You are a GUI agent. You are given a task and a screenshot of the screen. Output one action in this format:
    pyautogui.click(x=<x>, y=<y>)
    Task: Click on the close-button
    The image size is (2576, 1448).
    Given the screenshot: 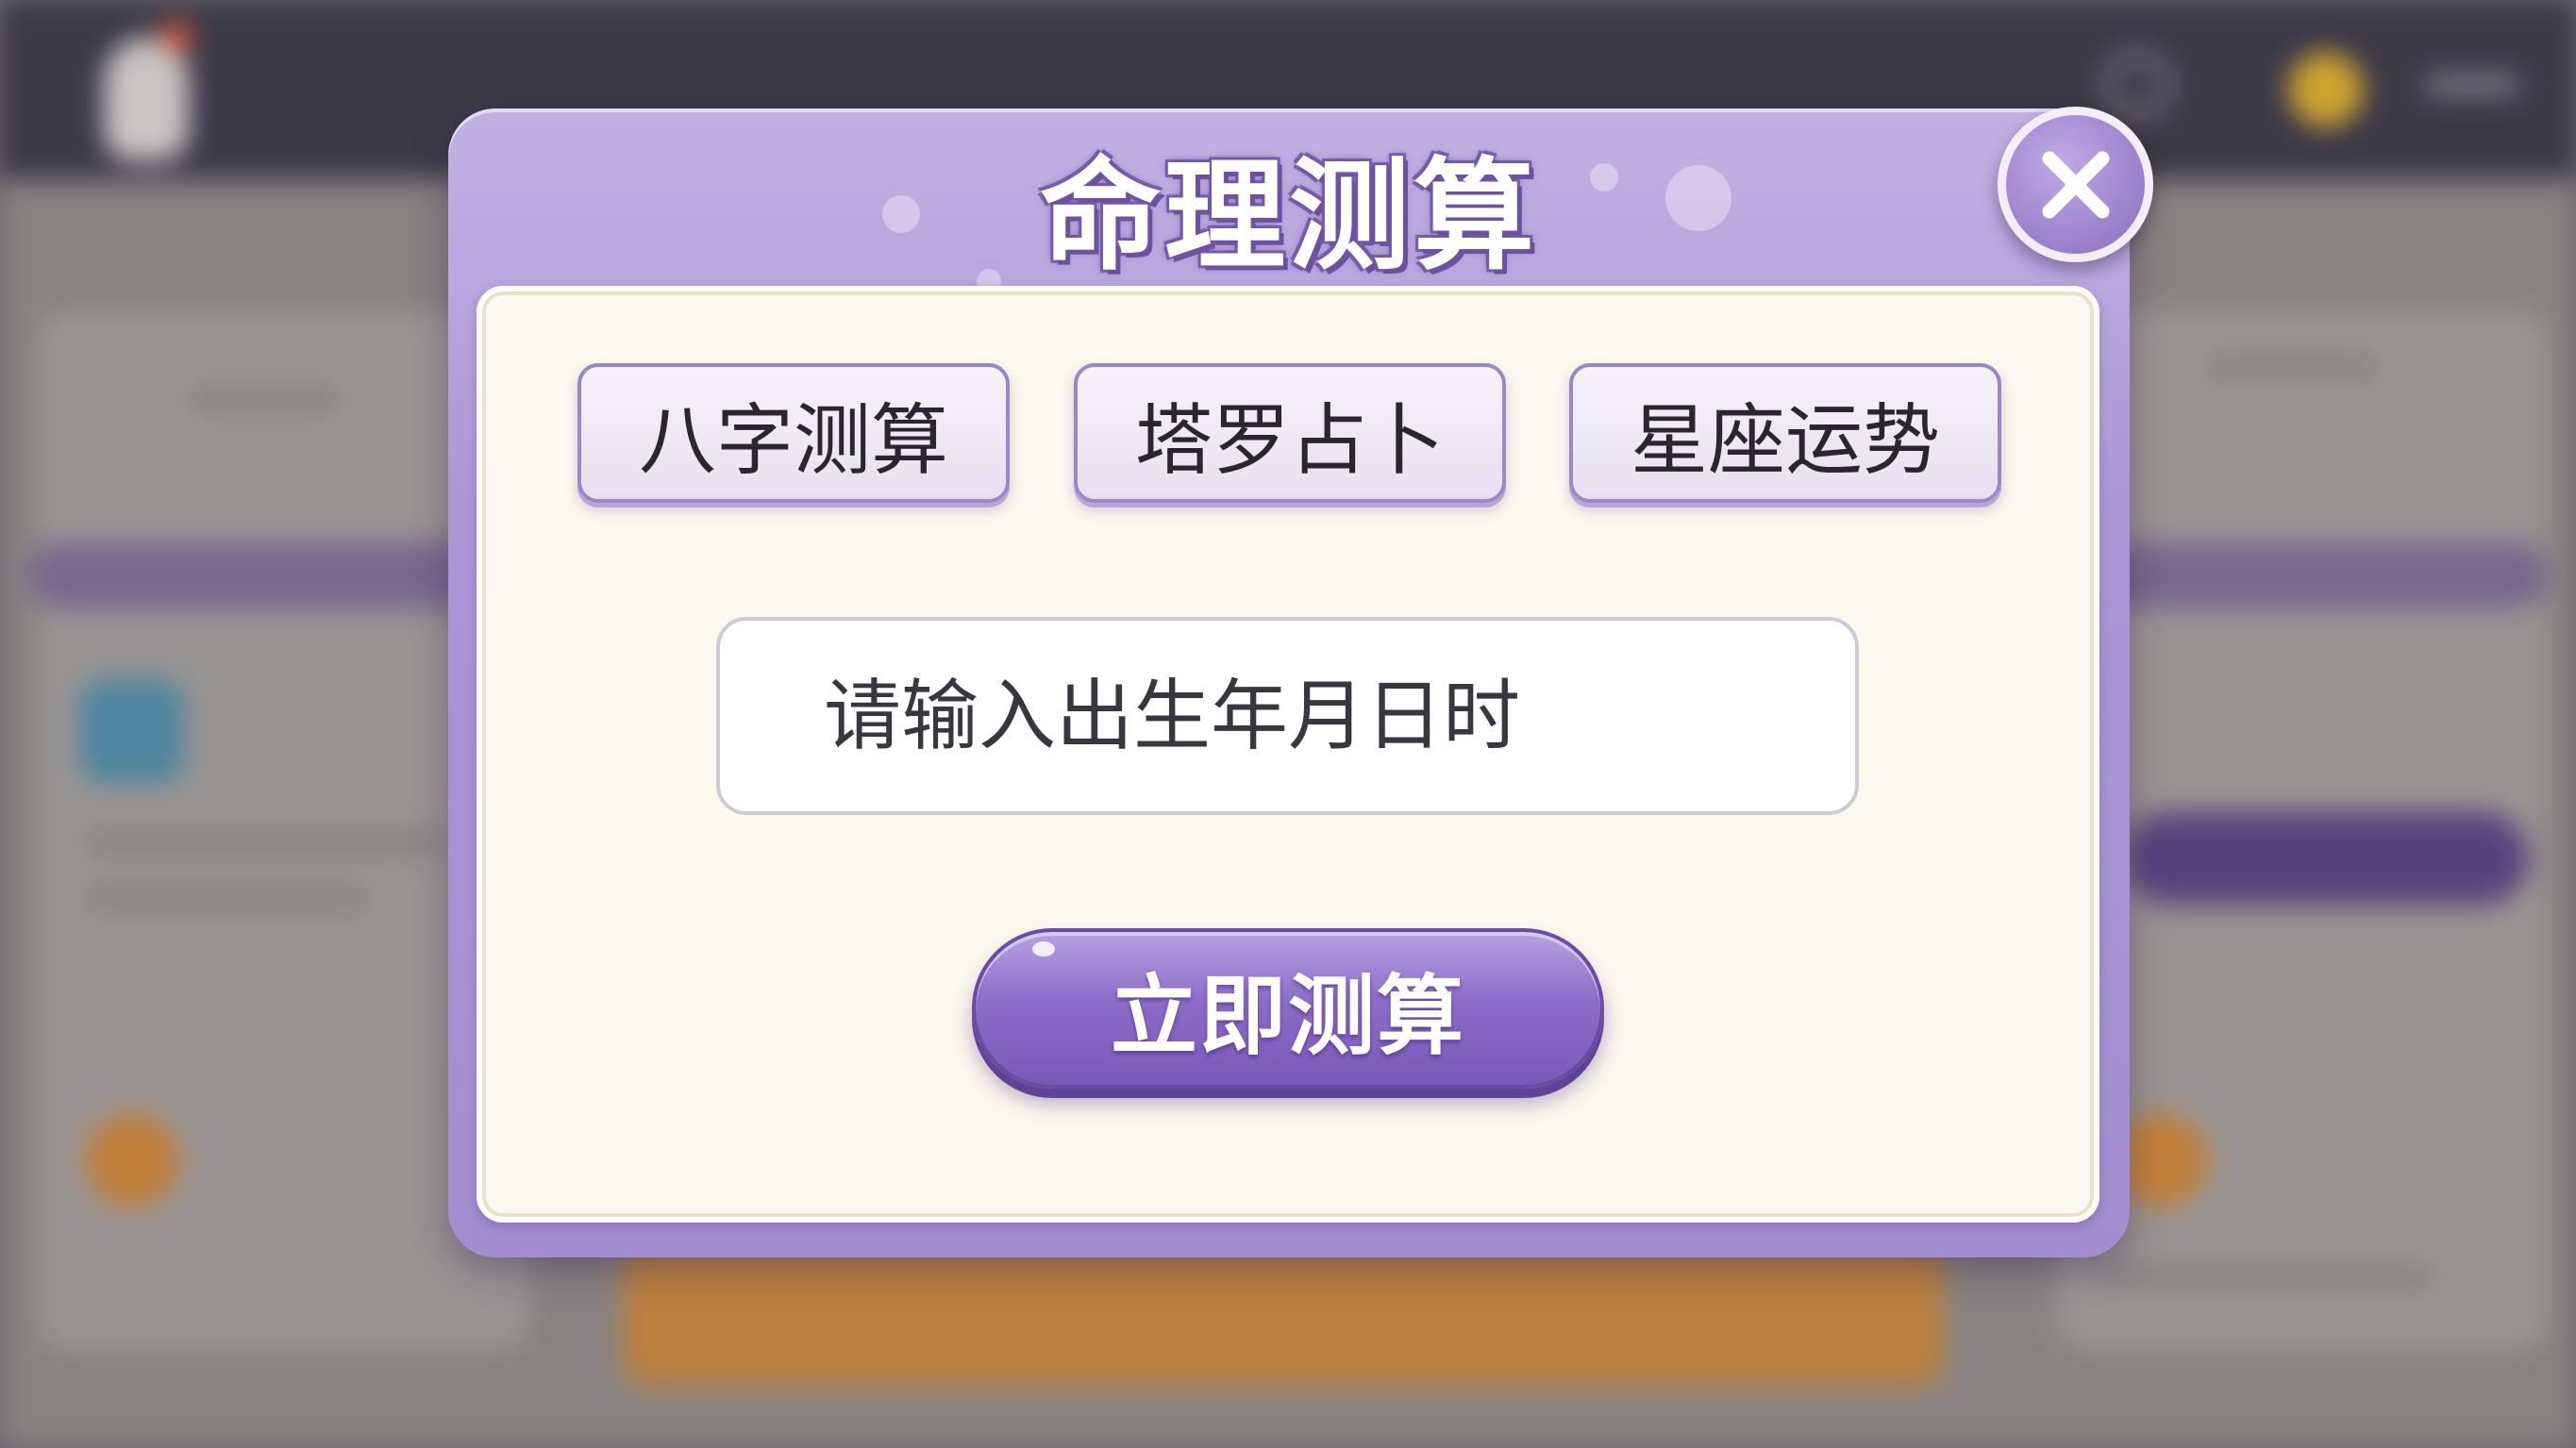 What is the action you would take?
    pyautogui.click(x=2075, y=185)
    